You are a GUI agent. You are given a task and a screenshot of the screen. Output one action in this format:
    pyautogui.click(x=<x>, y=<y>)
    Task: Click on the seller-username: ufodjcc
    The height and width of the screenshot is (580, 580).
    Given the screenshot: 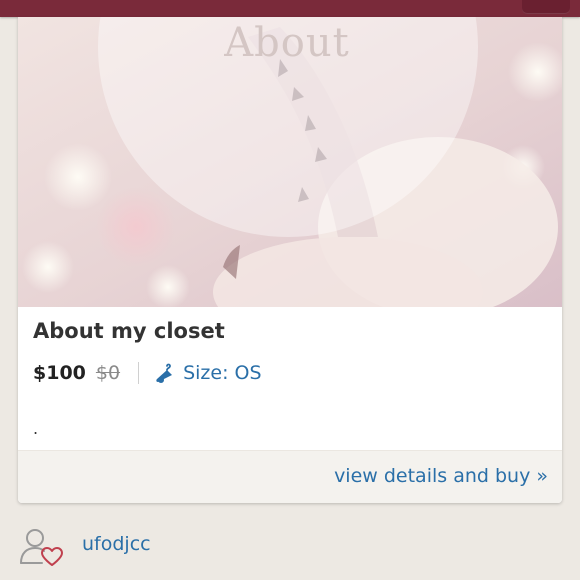 What is the action you would take?
    pyautogui.click(x=116, y=544)
    